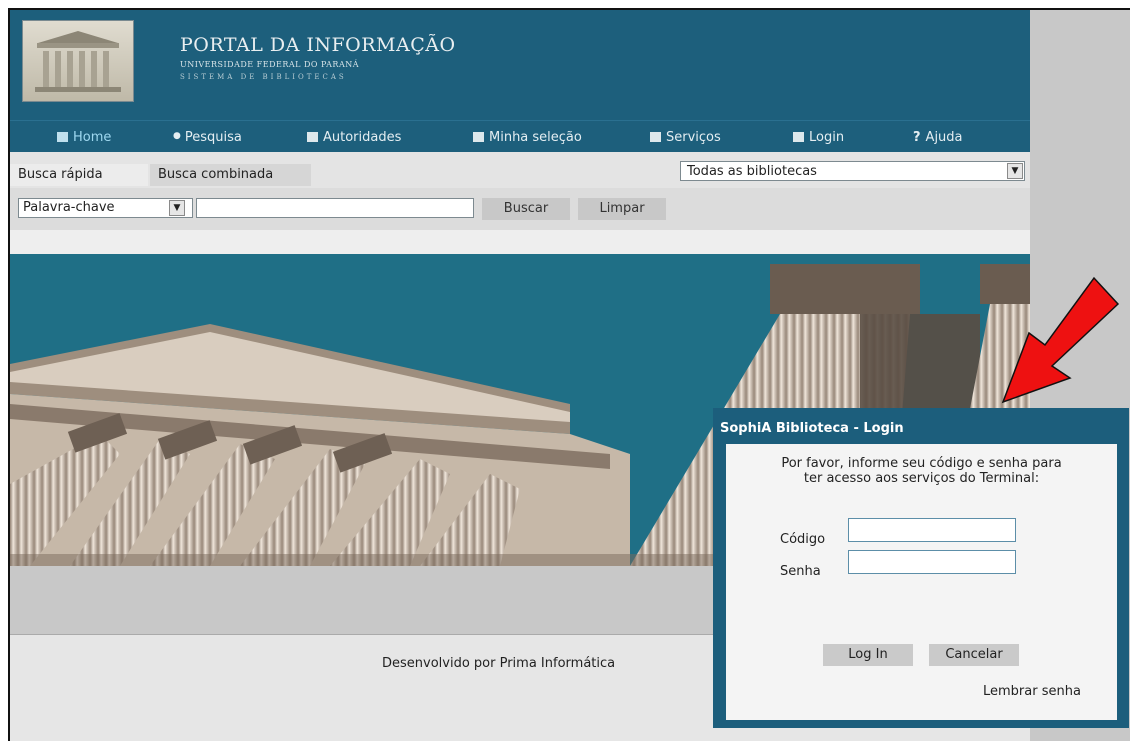  Describe the element at coordinates (79, 175) in the screenshot. I see `tab-busca-rapida: Busca rápida` at that location.